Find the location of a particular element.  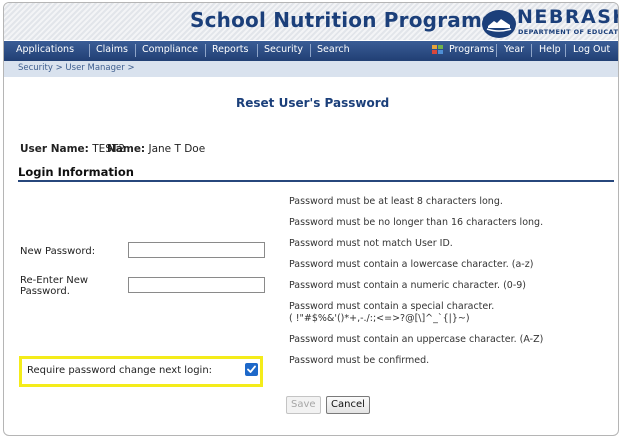

require-change-label: Require password change next login: is located at coordinates (120, 370).